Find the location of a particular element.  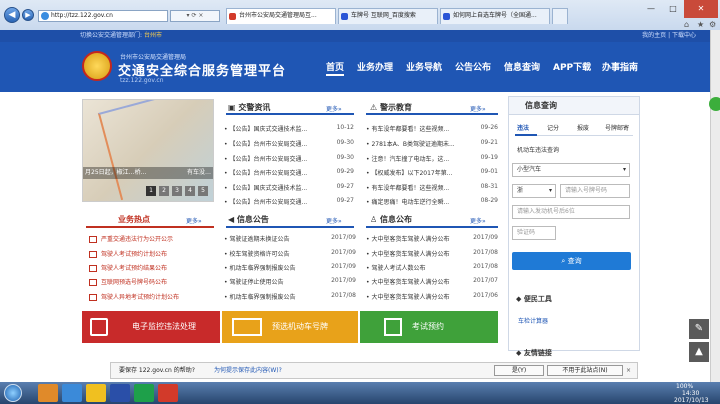

warning-item: • 有车没年都要看！这些视频... 09-26 is located at coordinates (432, 128).